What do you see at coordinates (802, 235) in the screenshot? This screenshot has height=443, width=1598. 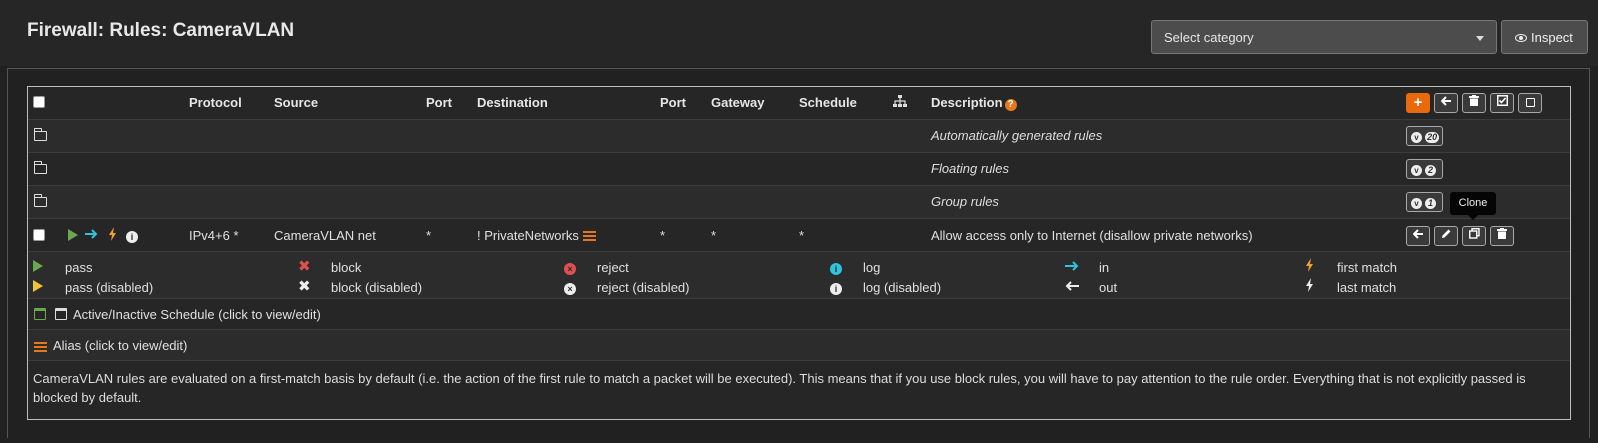 I see `rule-schedule: *` at bounding box center [802, 235].